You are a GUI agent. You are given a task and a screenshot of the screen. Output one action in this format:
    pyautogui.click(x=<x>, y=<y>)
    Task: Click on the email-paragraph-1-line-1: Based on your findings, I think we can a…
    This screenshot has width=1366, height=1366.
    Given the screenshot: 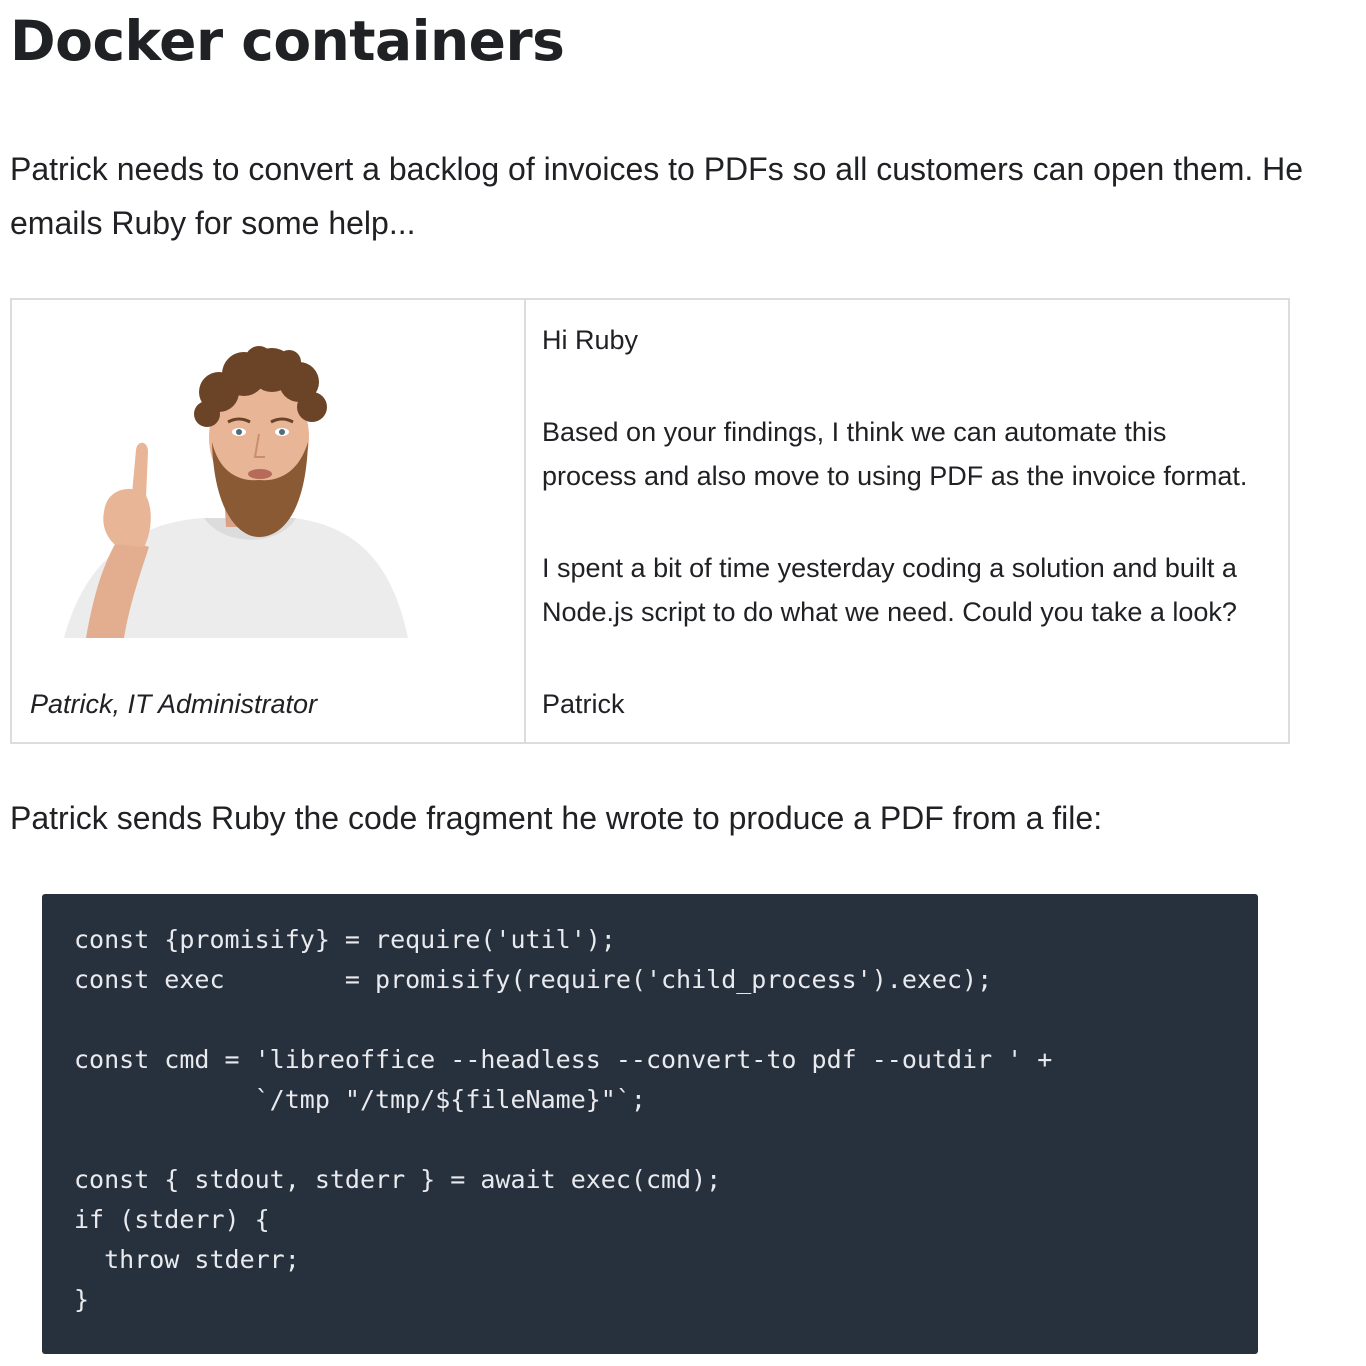 What is the action you would take?
    pyautogui.click(x=854, y=432)
    